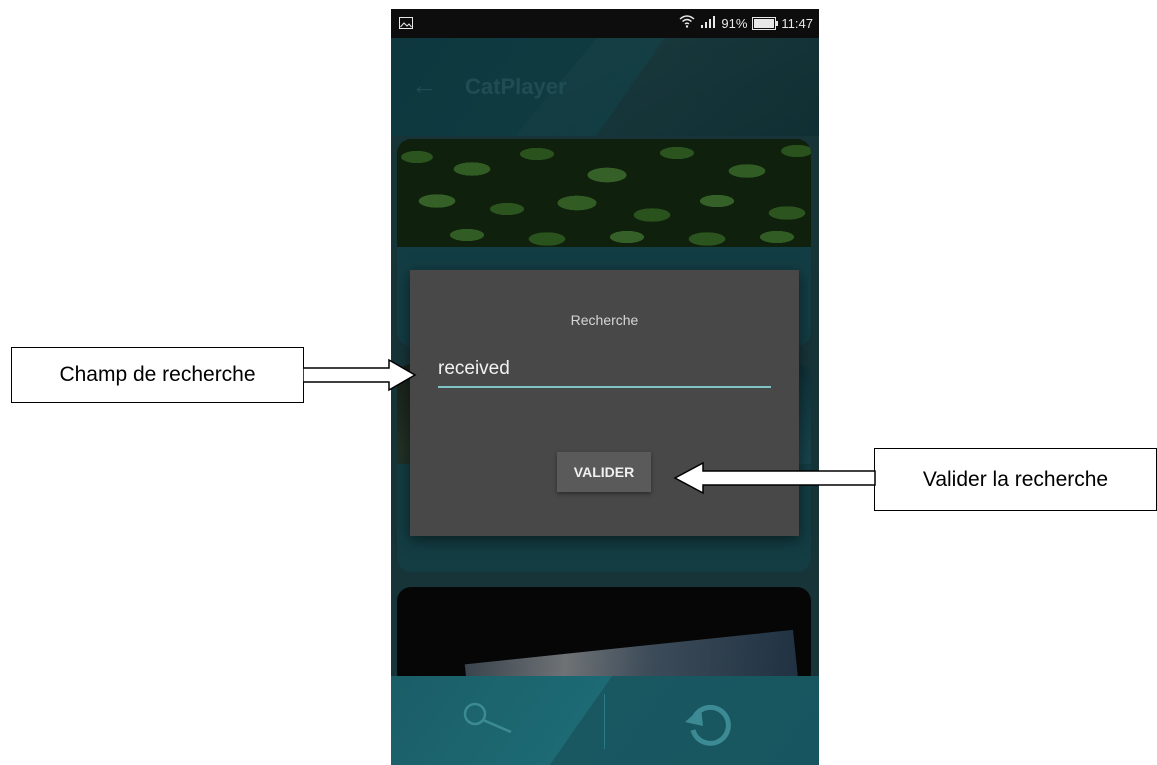 The width and height of the screenshot is (1157, 765). I want to click on battery-icon, so click(765, 23).